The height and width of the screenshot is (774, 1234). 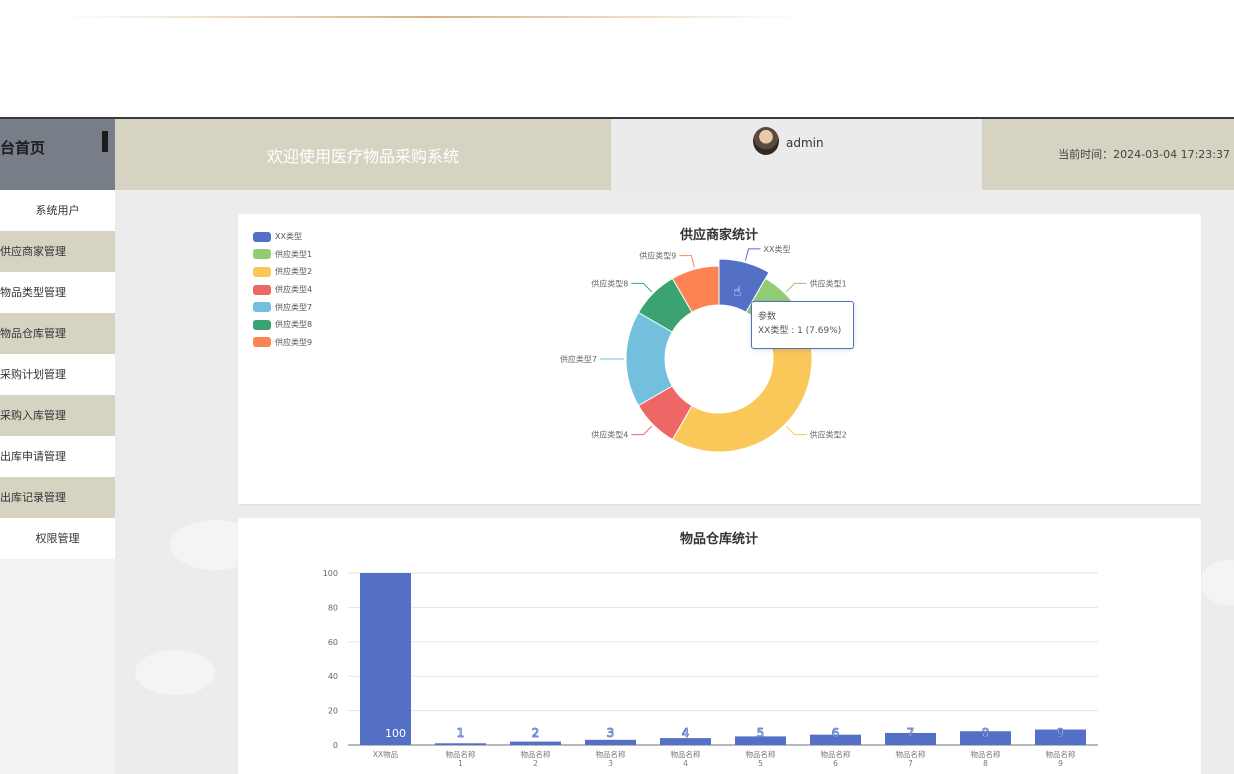 I want to click on sidebar-item-item-types: 物品类型管理, so click(x=57, y=292).